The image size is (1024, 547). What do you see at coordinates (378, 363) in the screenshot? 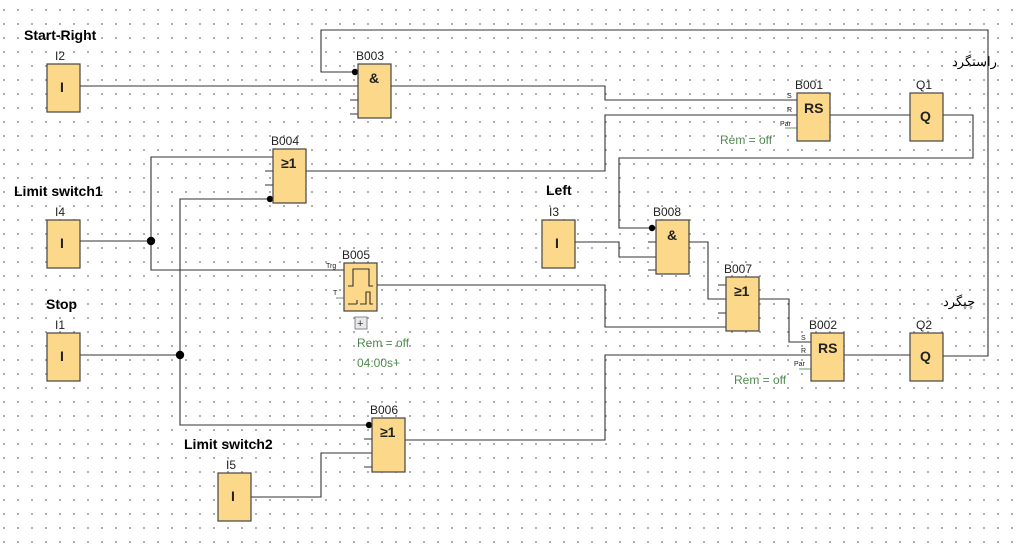
I see `time-setting: 04:00s+` at bounding box center [378, 363].